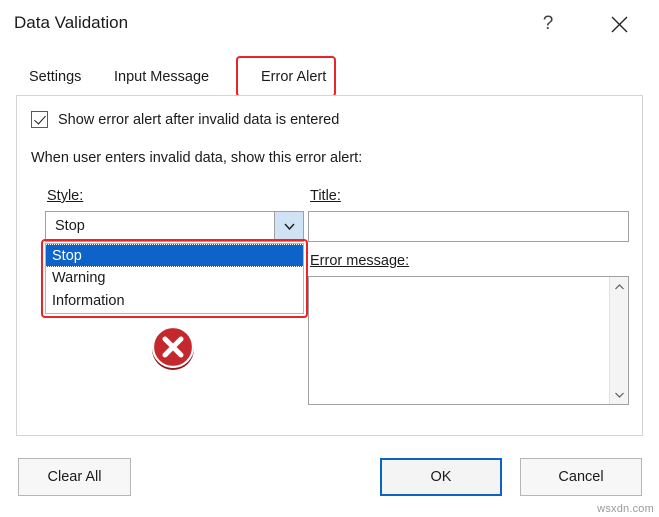 Image resolution: width=659 pixels, height=517 pixels. I want to click on error-message-label-text: Error message:, so click(360, 261).